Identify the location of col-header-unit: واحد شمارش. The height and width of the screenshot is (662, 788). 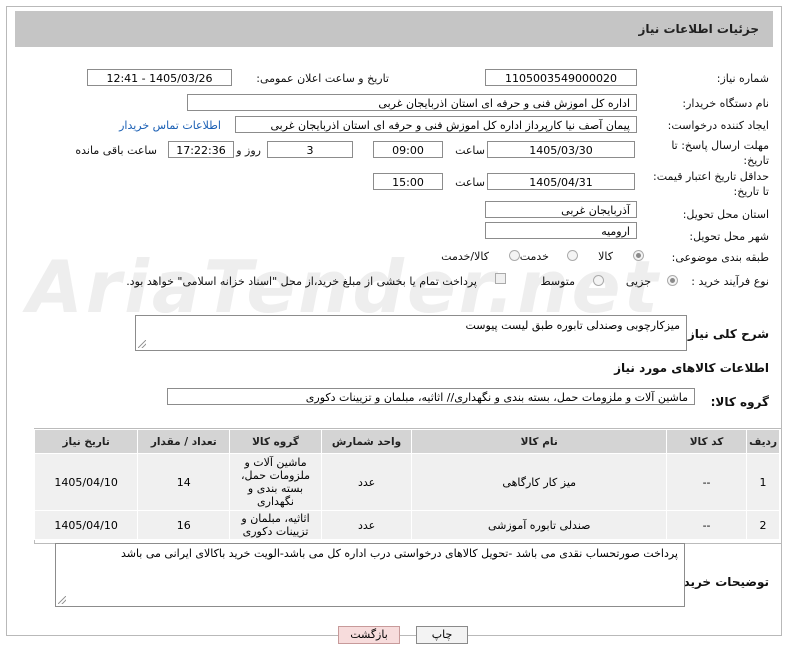
(366, 441).